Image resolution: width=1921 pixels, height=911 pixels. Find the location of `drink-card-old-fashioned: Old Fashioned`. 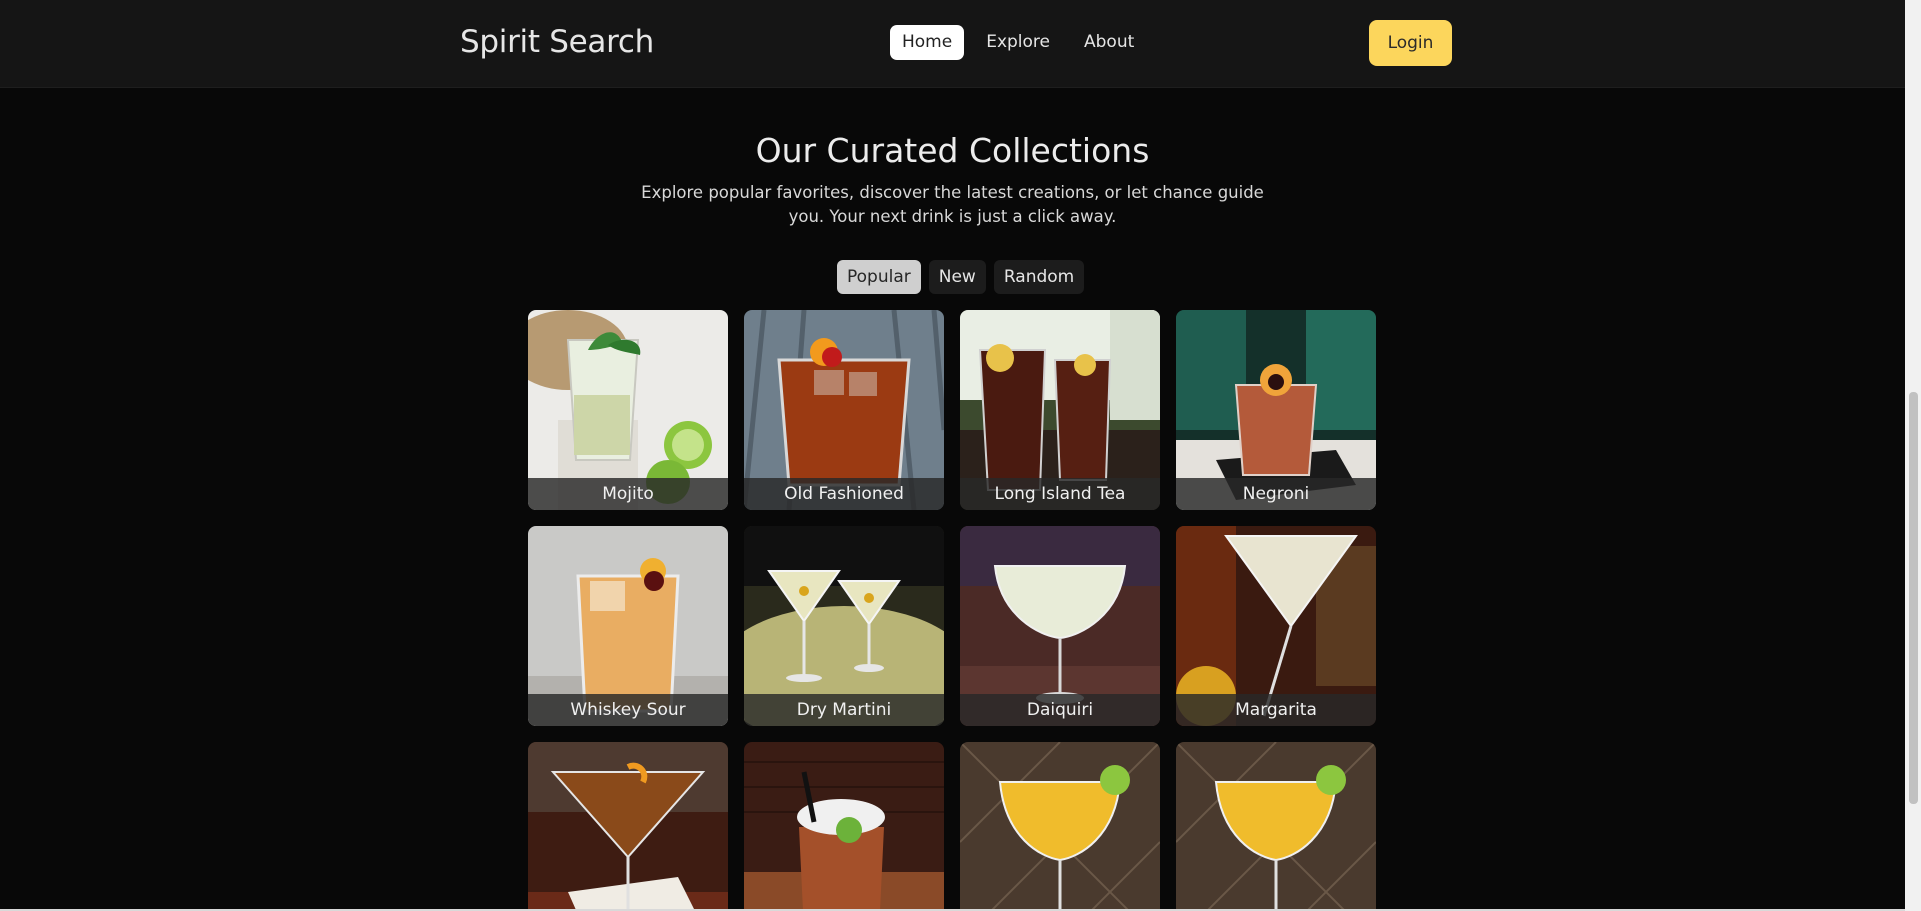

drink-card-old-fashioned: Old Fashioned is located at coordinates (844, 410).